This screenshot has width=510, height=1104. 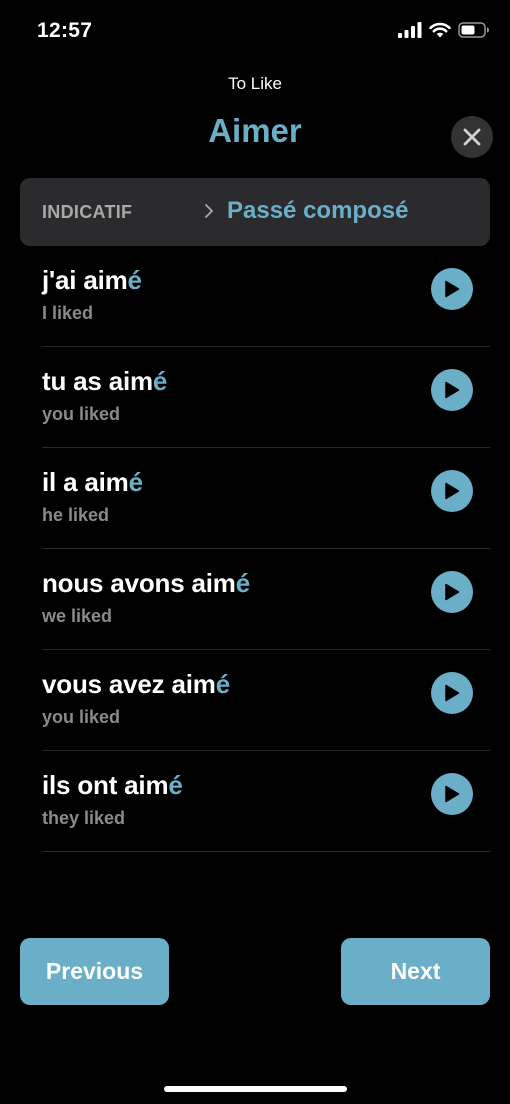 What do you see at coordinates (77, 616) in the screenshot?
I see `conjugation-translation: we liked` at bounding box center [77, 616].